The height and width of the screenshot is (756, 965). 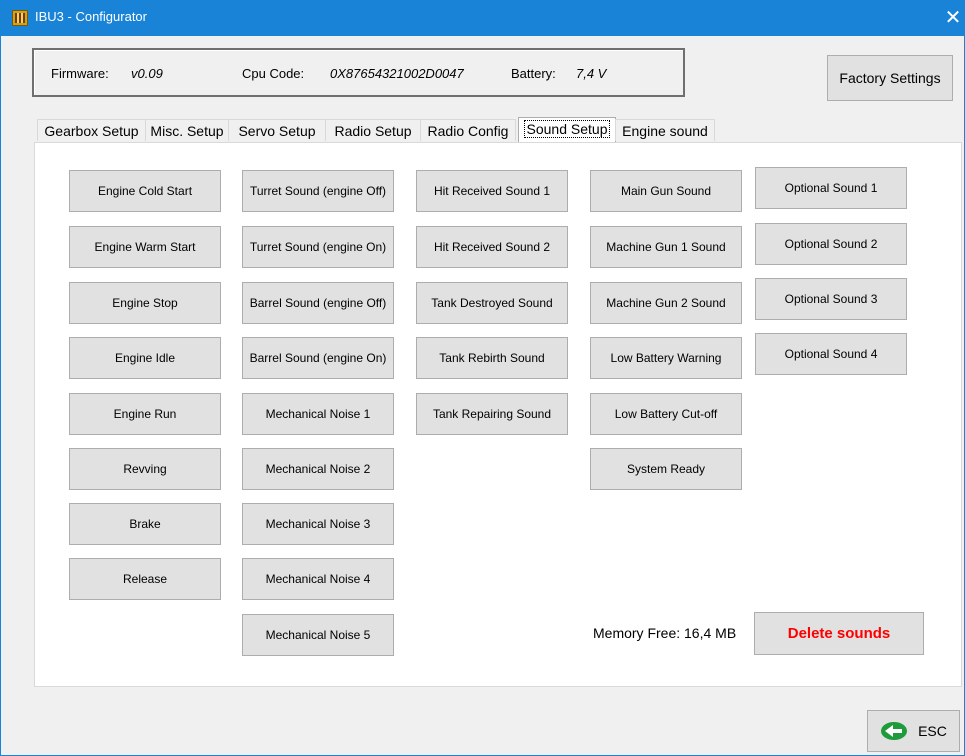 I want to click on main-gun-sound-button: Main Gun Sound, so click(x=666, y=191).